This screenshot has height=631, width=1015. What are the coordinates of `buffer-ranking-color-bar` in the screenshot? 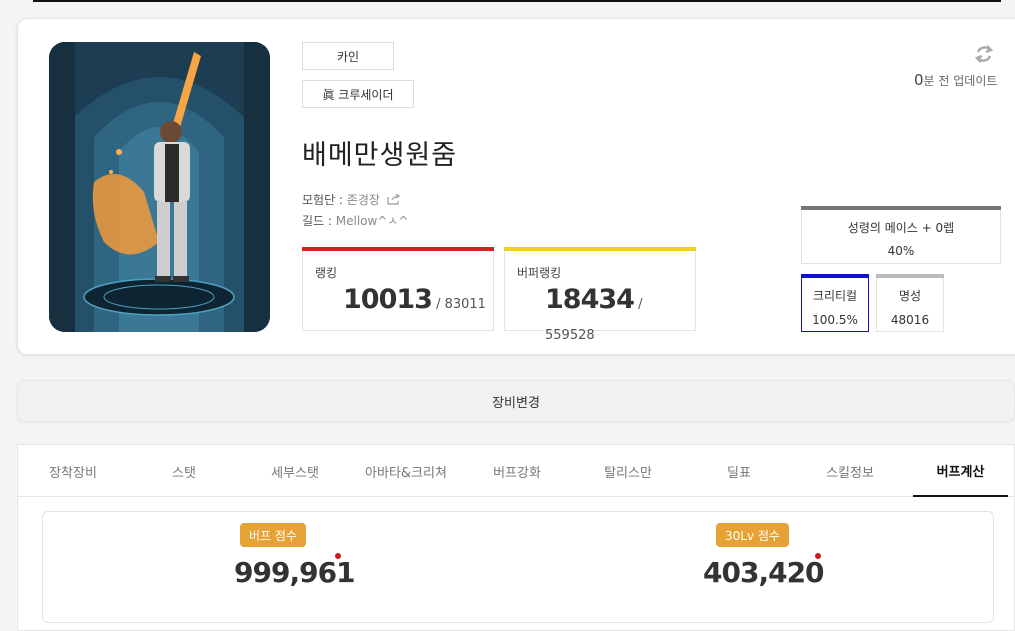 It's located at (600, 249).